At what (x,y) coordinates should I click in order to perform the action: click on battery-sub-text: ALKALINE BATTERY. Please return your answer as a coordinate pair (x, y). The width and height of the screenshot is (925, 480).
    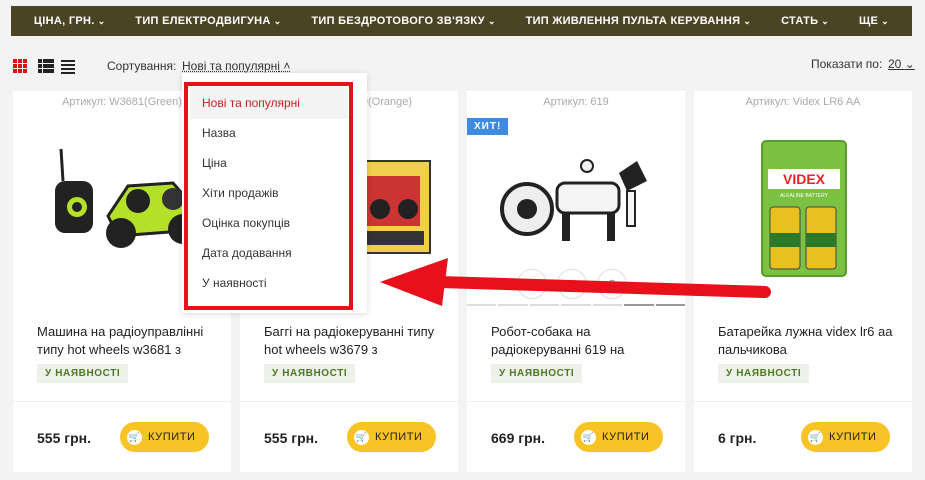
    Looking at the image, I should click on (804, 196).